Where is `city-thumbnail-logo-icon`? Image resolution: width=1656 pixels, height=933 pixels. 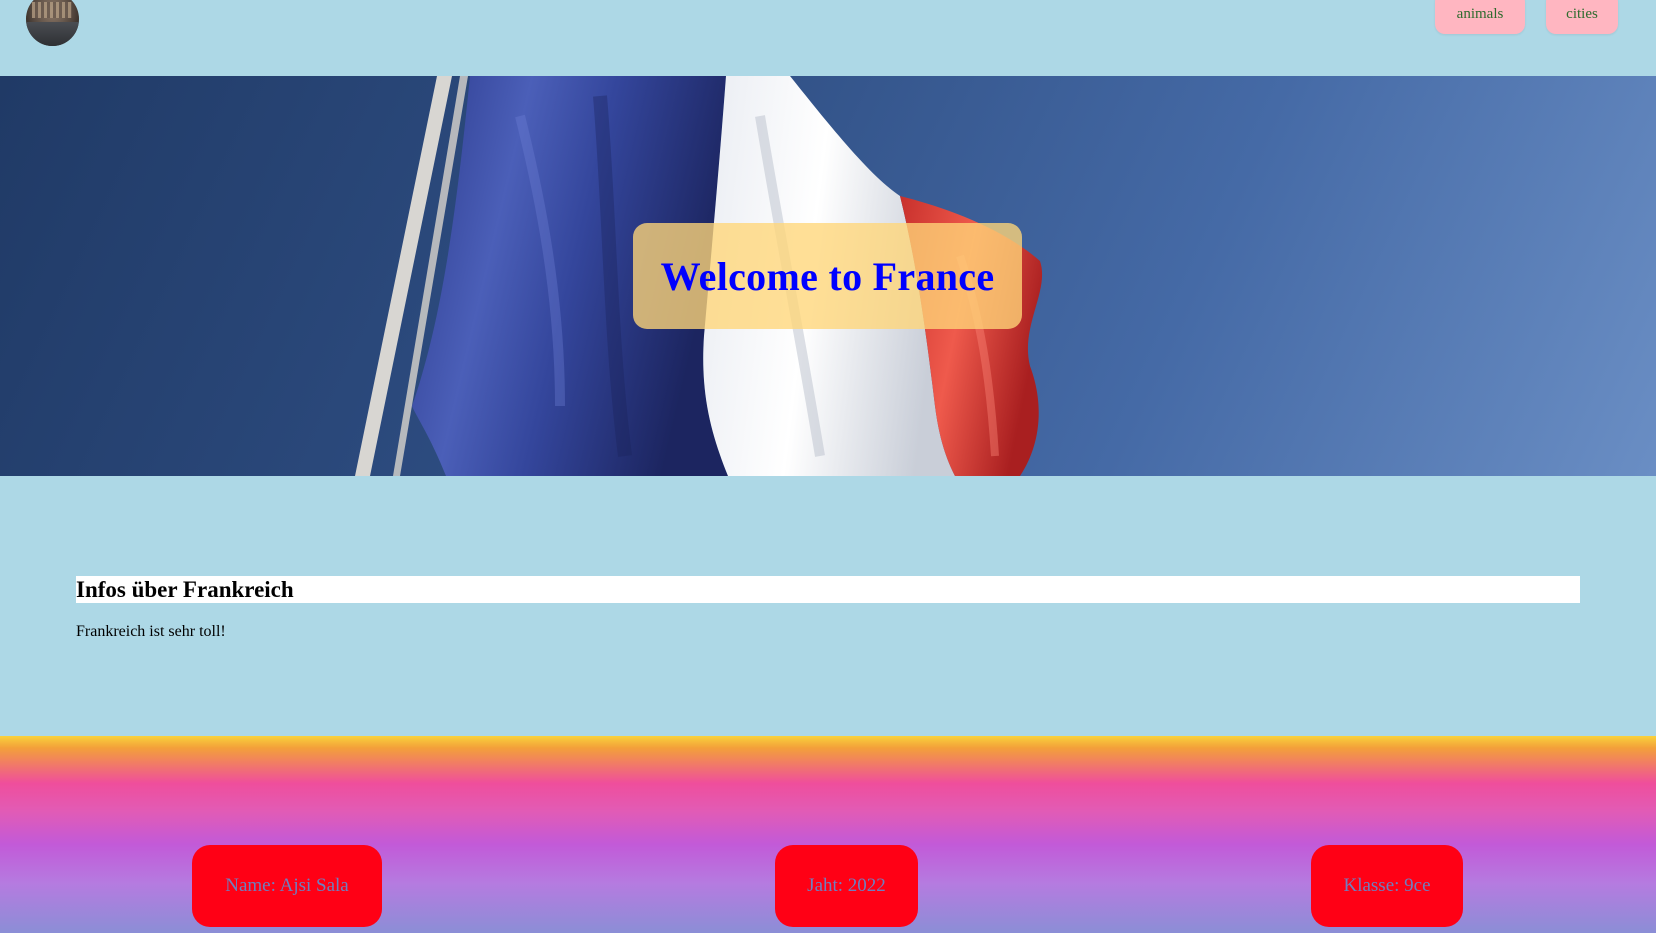 city-thumbnail-logo-icon is located at coordinates (52, 23).